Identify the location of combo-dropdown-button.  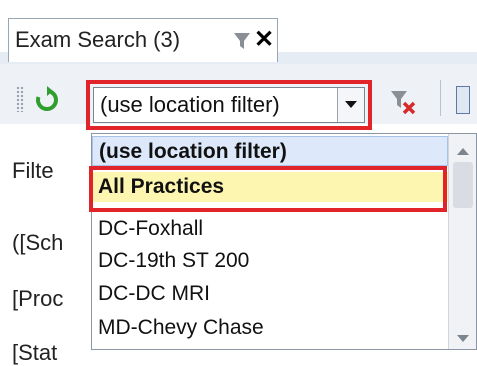
(350, 105).